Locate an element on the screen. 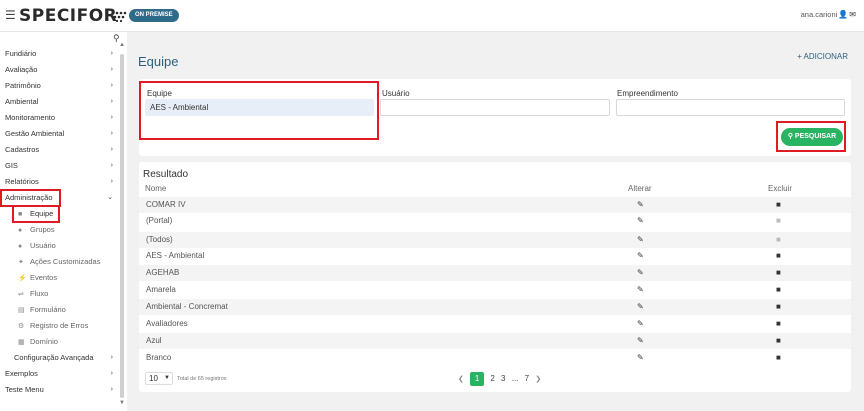  table-row: Branco ✎ ■ is located at coordinates (495, 358).